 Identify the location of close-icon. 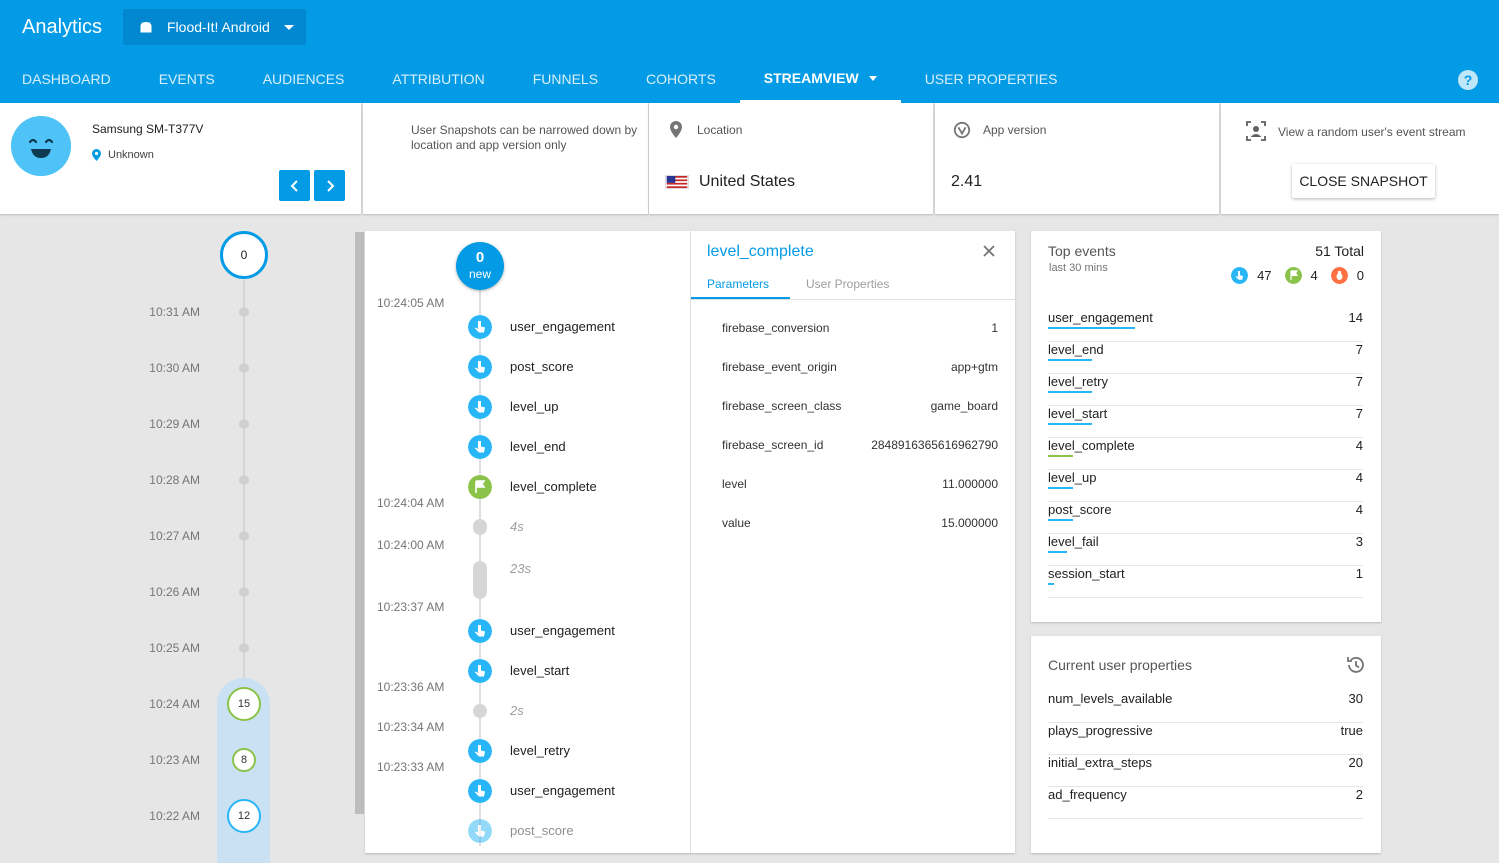
(989, 251).